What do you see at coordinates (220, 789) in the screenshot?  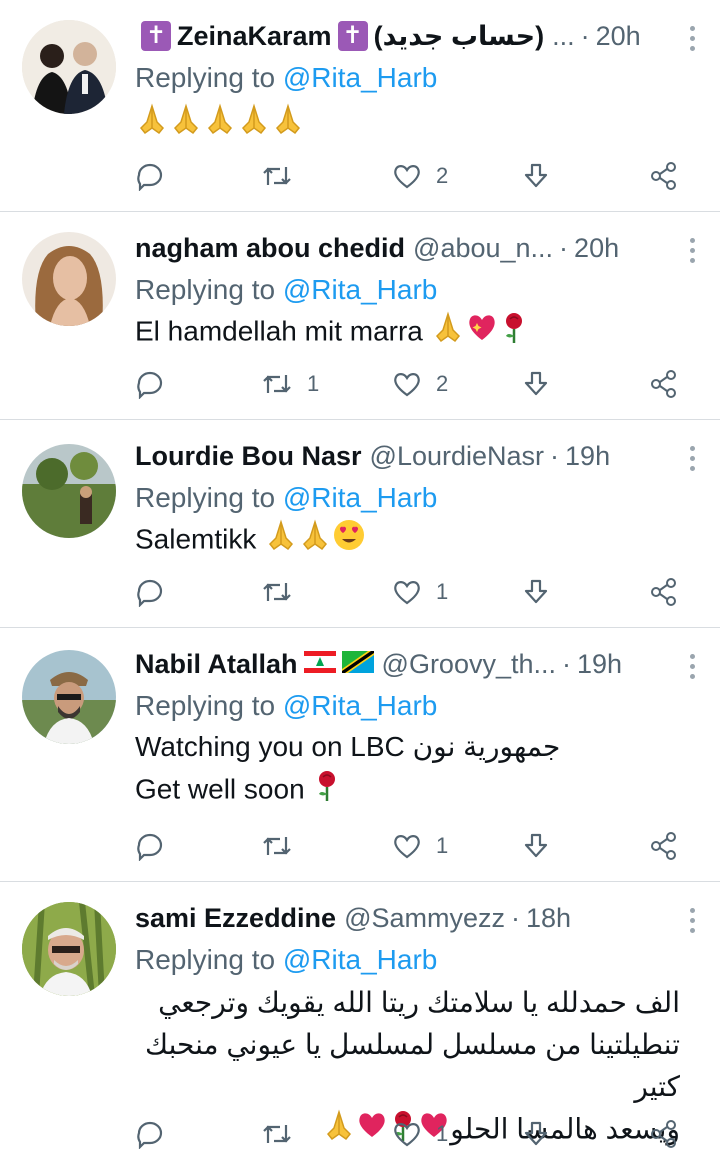 I see `tweet-text-line: Get well soon` at bounding box center [220, 789].